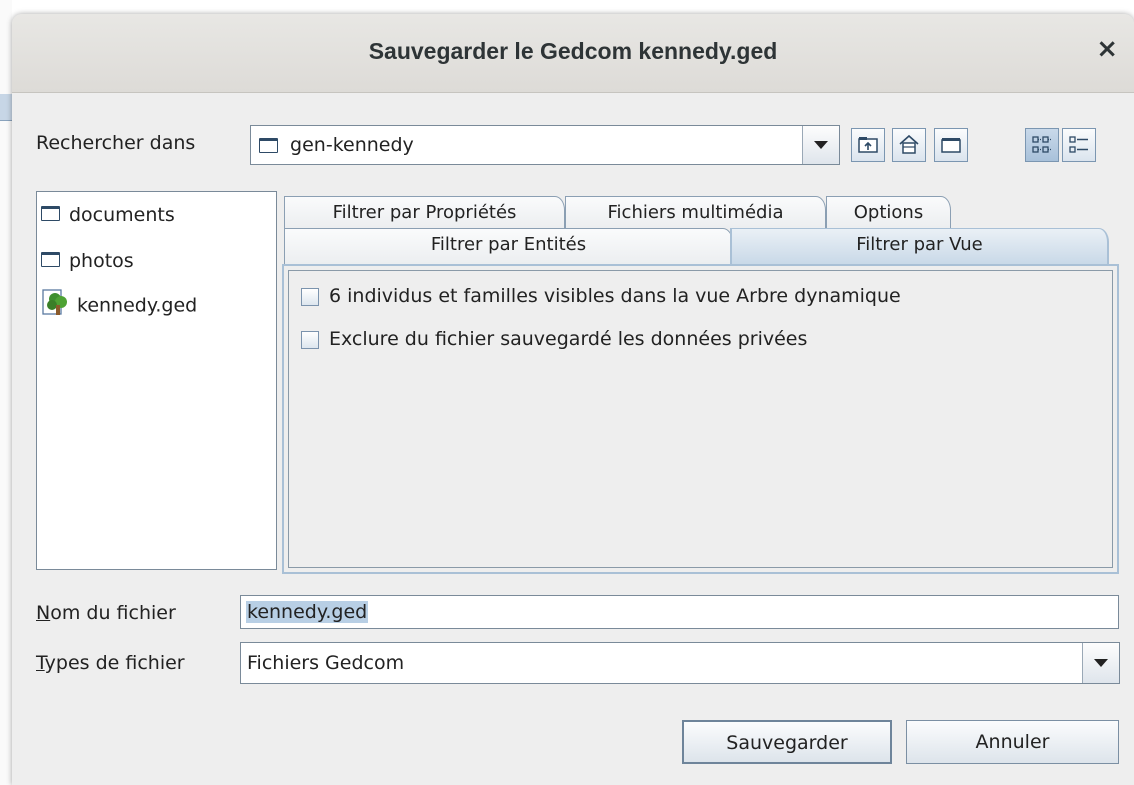  What do you see at coordinates (545, 145) in the screenshot?
I see `lookin-dropdown: gen-kennedy` at bounding box center [545, 145].